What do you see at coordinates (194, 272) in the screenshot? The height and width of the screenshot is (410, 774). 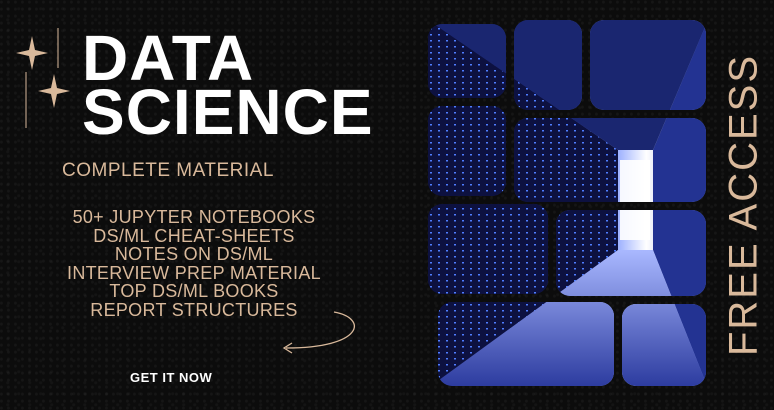 I see `feature-item: INTERVIEW PREP MATERIAL` at bounding box center [194, 272].